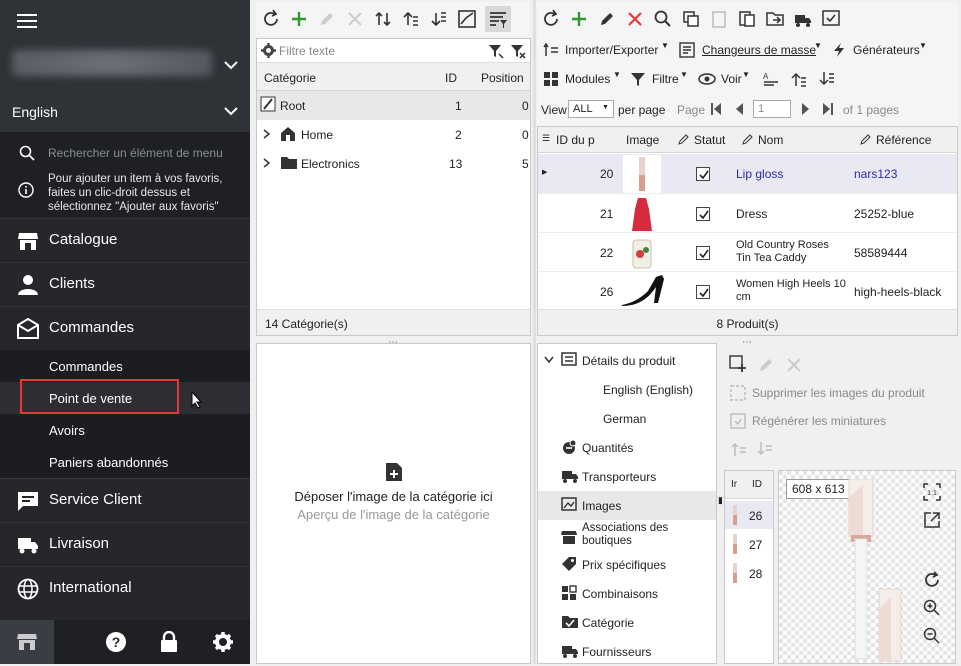  What do you see at coordinates (903, 140) in the screenshot?
I see `col-reference: Référence` at bounding box center [903, 140].